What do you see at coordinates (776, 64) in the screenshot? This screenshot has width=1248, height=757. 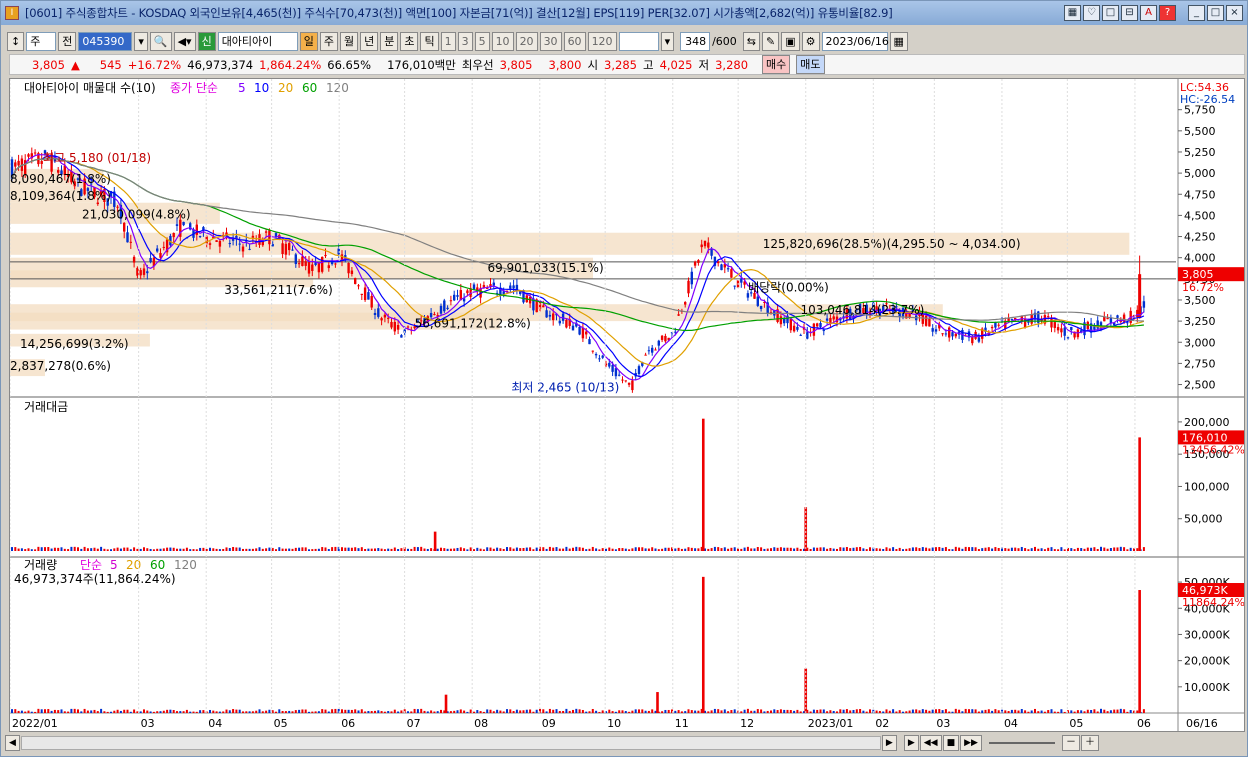 I see `buy-button: 매수` at bounding box center [776, 64].